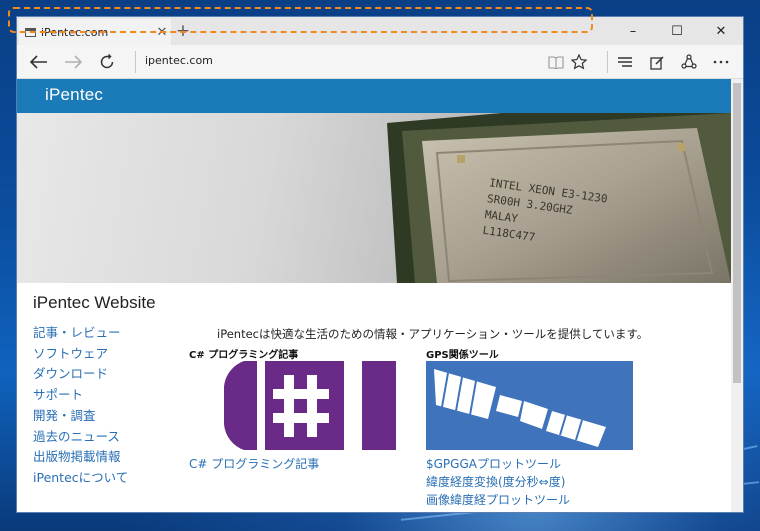 This screenshot has height=531, width=760. Describe the element at coordinates (80, 333) in the screenshot. I see `sidebar-item-articles: 記事・レビュー` at that location.